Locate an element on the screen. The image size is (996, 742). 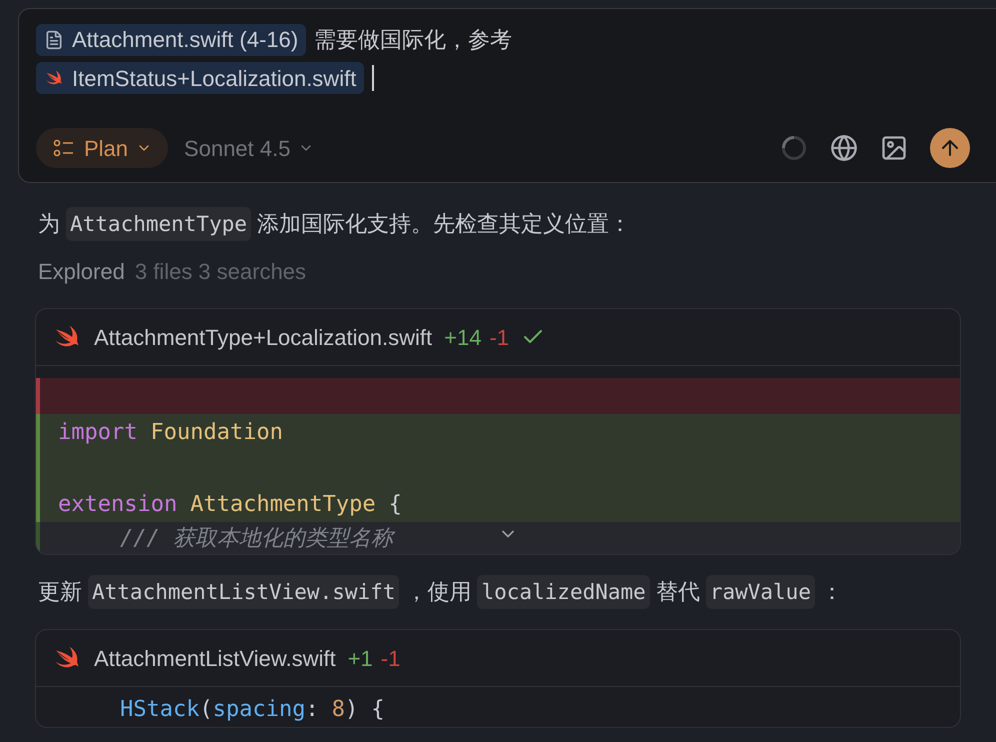
globe-icon is located at coordinates (844, 148).